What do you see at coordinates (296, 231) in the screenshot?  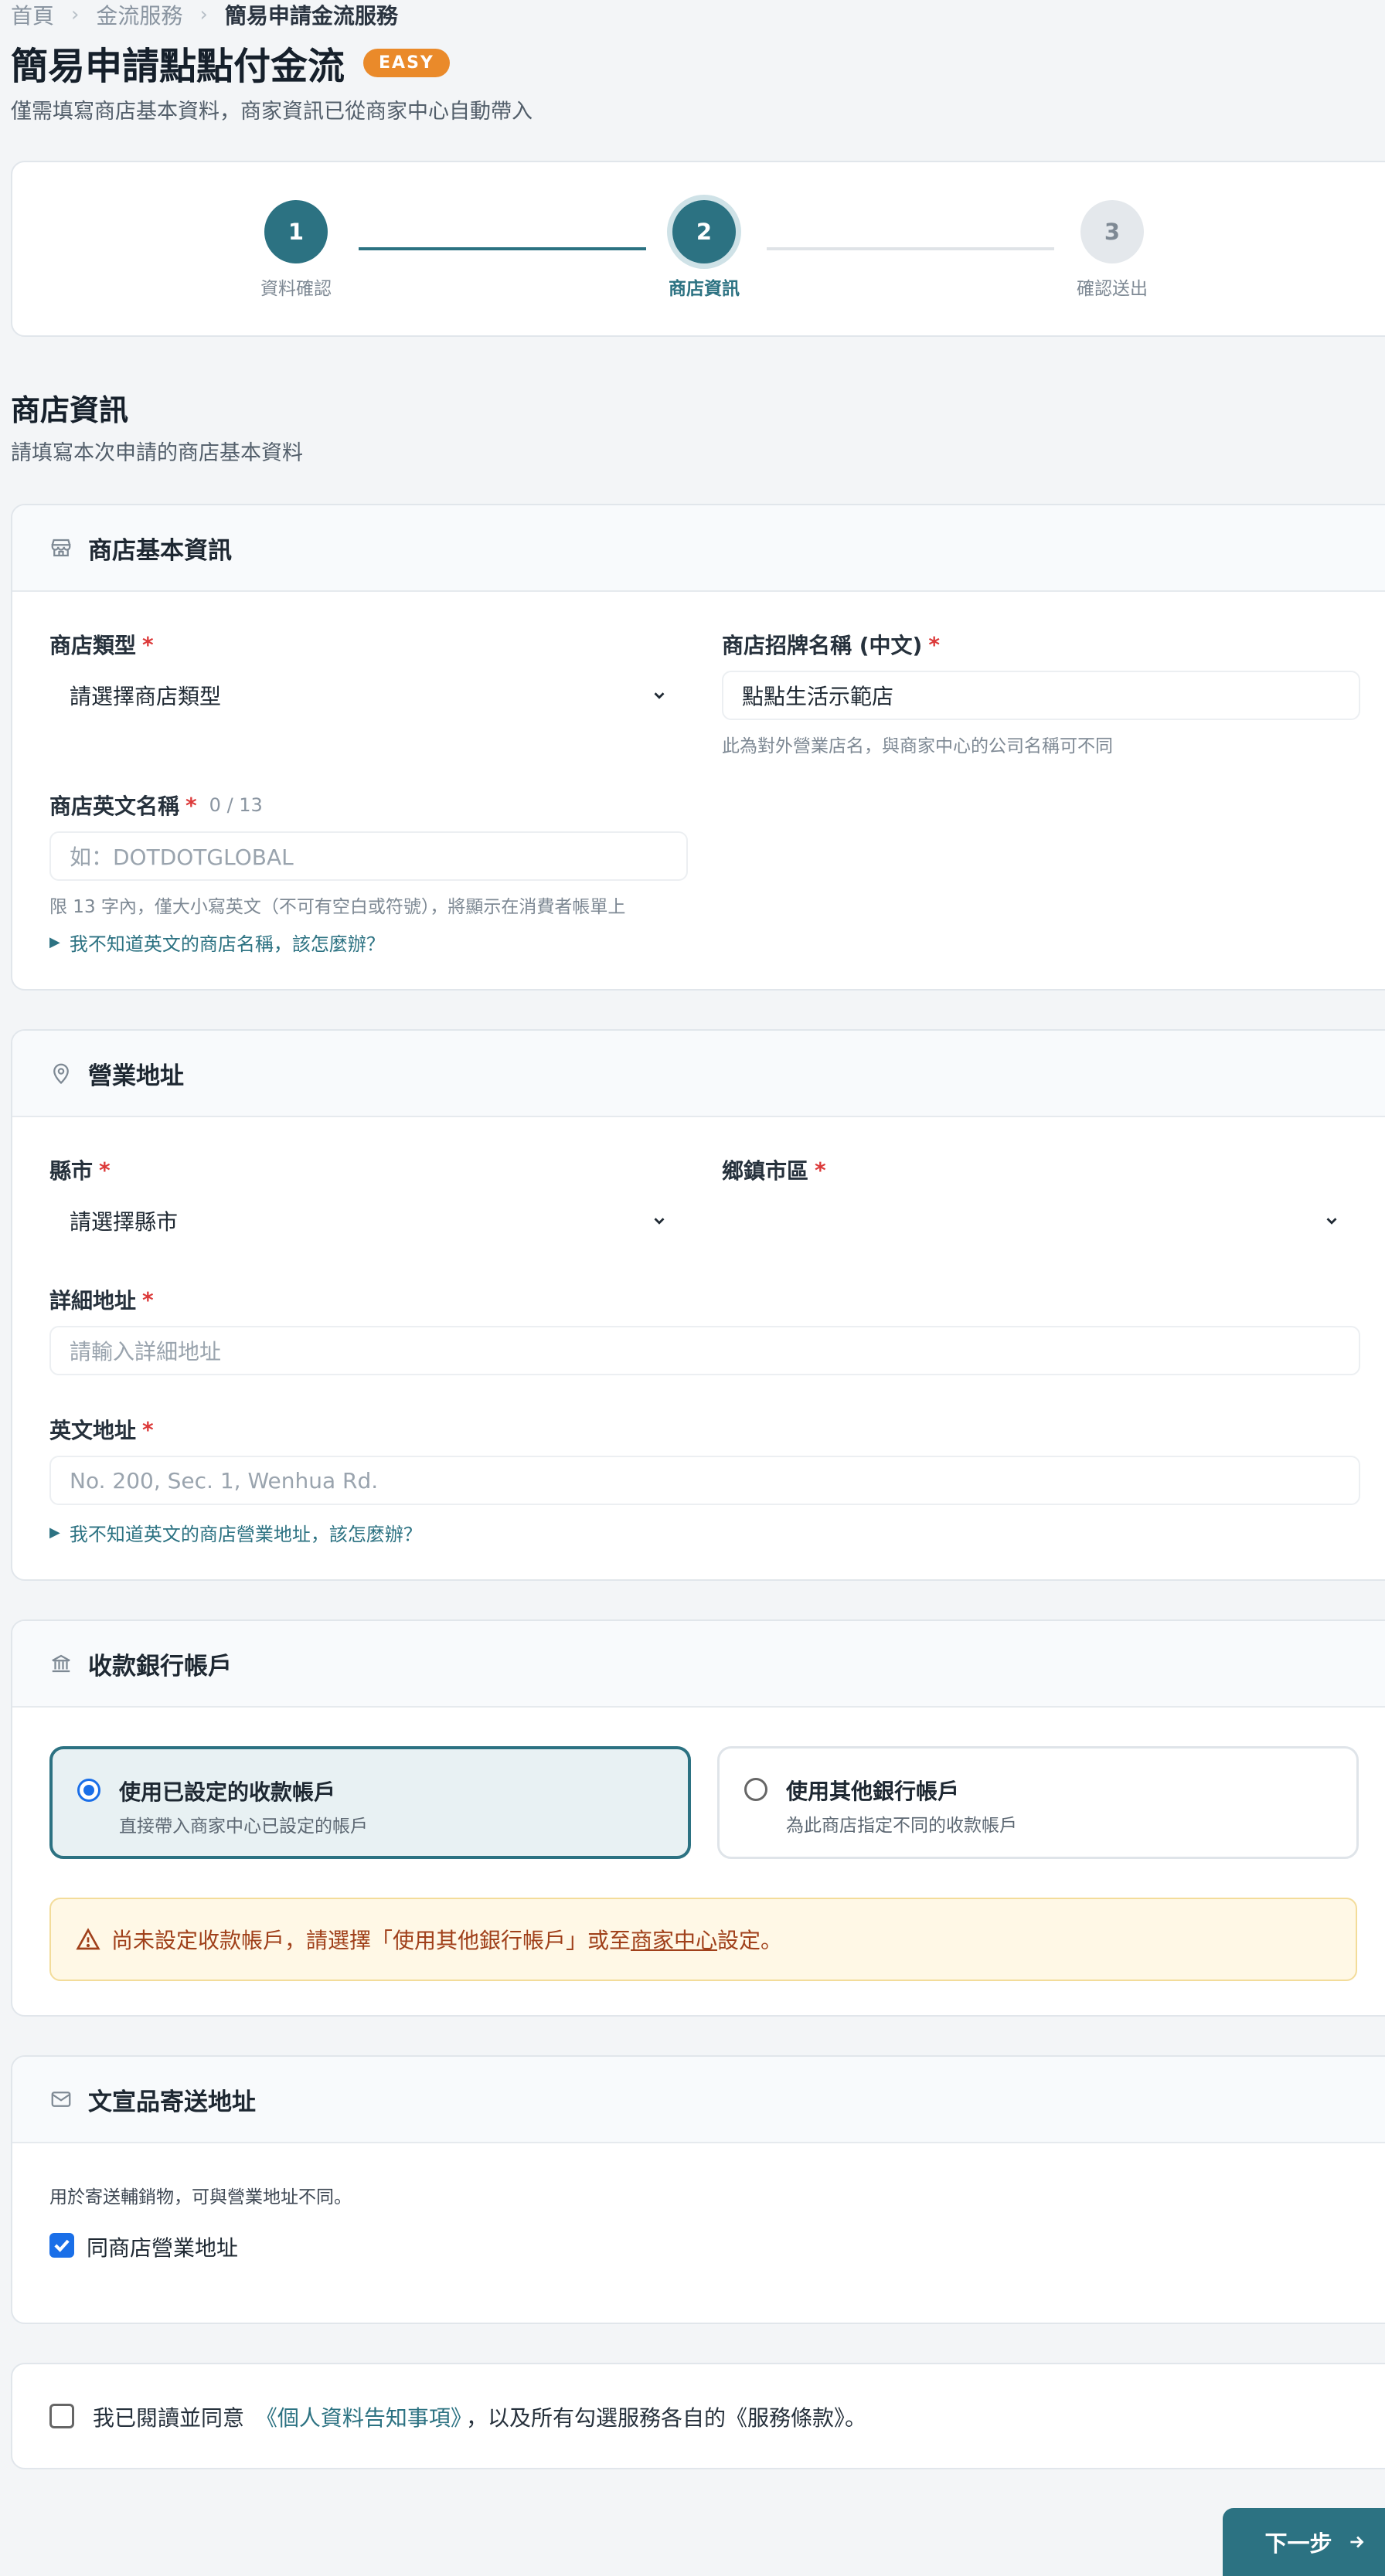 I see `step-1-circle: 1` at bounding box center [296, 231].